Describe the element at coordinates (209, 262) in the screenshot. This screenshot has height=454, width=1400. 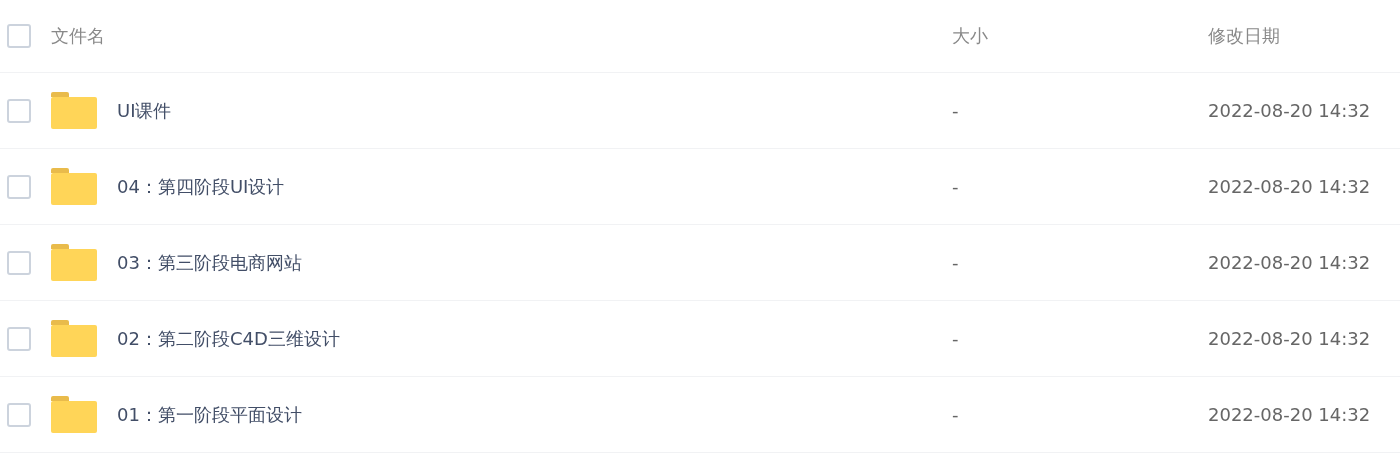
I see `file-name: 03：第三阶段电商网站` at that location.